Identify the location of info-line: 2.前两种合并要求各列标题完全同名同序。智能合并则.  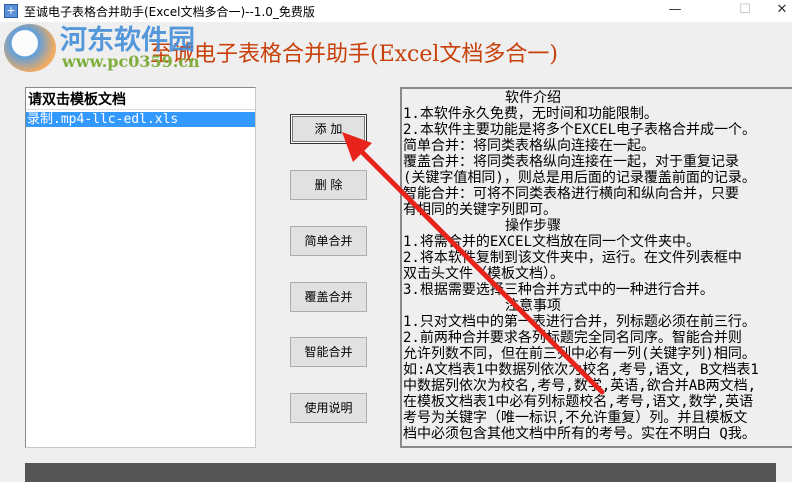
(572, 338).